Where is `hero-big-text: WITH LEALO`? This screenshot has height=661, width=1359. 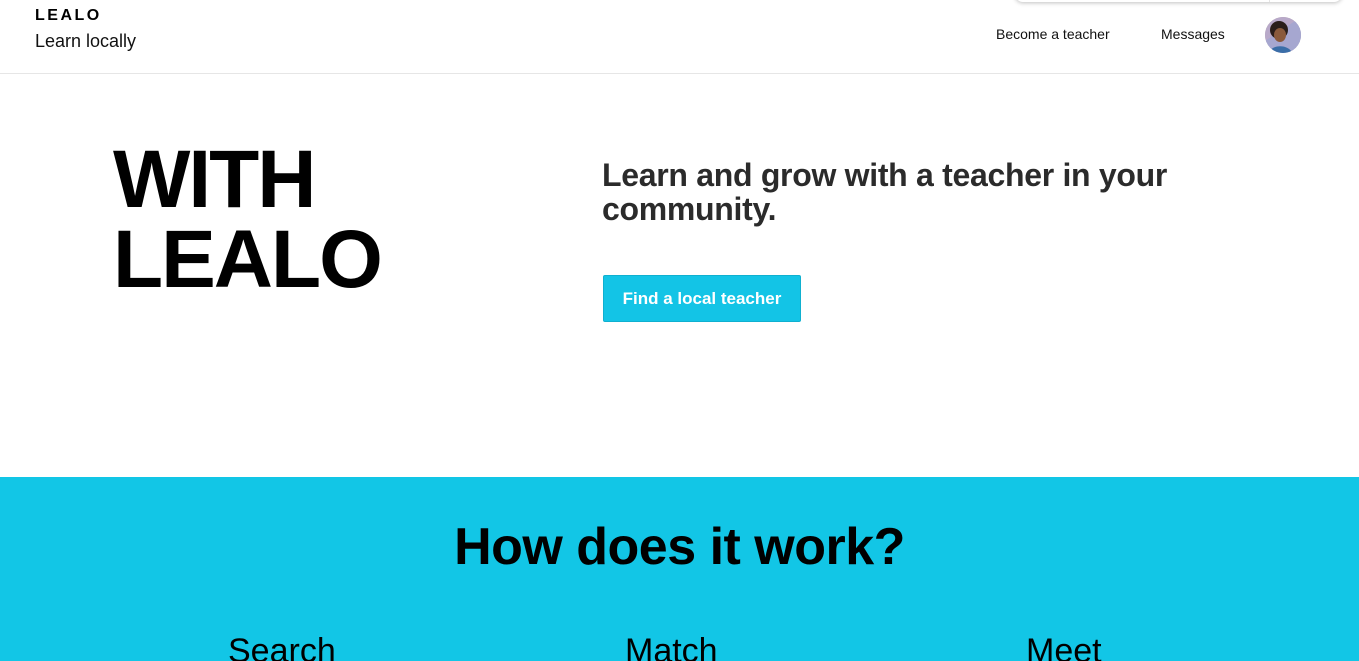
hero-big-text: WITH LEALO is located at coordinates (303, 219).